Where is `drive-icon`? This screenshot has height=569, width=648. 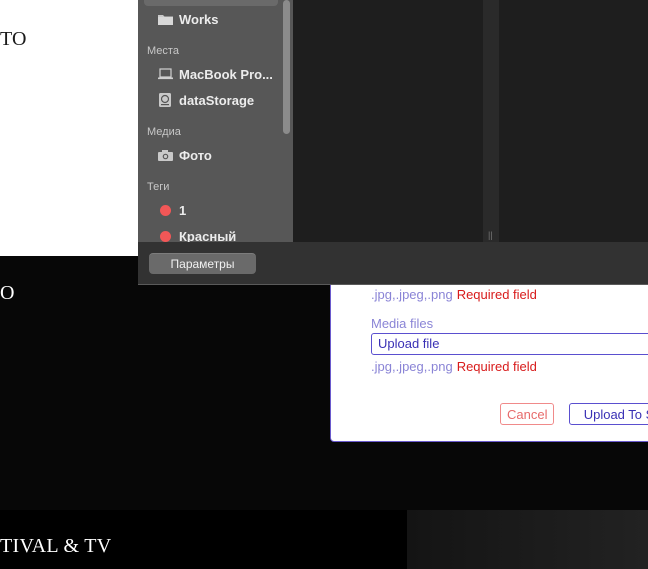
drive-icon is located at coordinates (165, 100).